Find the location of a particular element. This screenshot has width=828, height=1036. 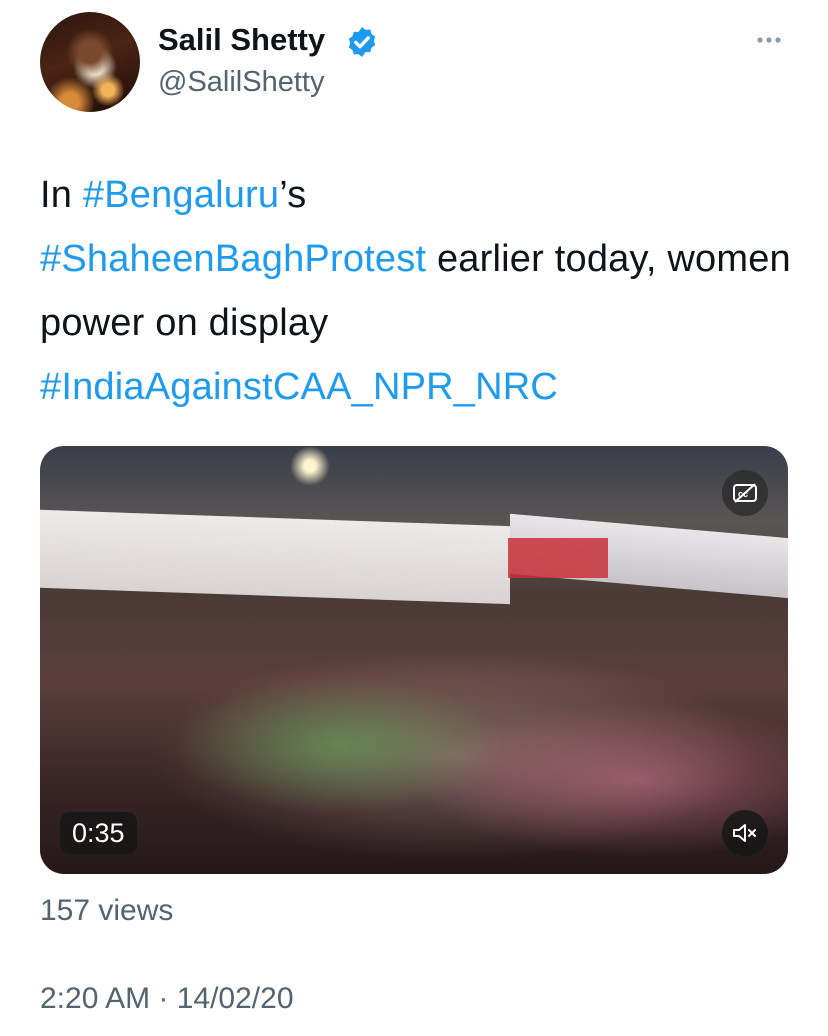

closed-captions-off-icon: cc is located at coordinates (745, 493).